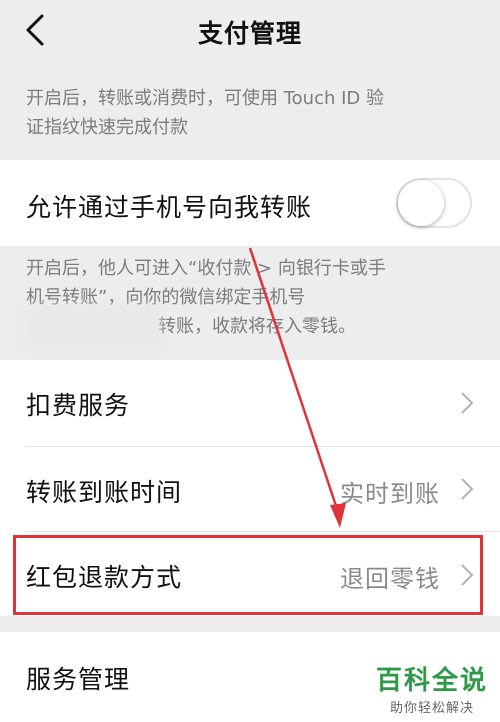 This screenshot has width=500, height=722. Describe the element at coordinates (431, 708) in the screenshot. I see `watermark-subtitle: 助你轻松解决` at that location.